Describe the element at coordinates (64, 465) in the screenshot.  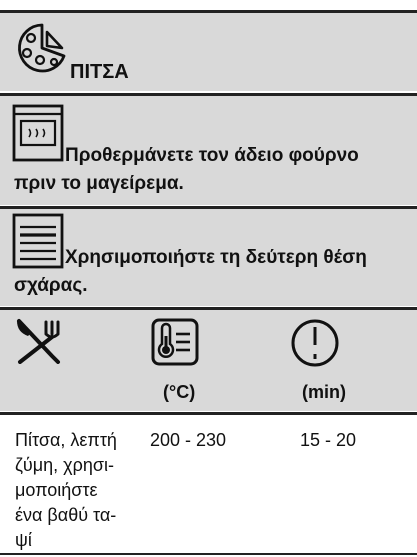
I see `food-line: ζύμη, χρησι-` at that location.